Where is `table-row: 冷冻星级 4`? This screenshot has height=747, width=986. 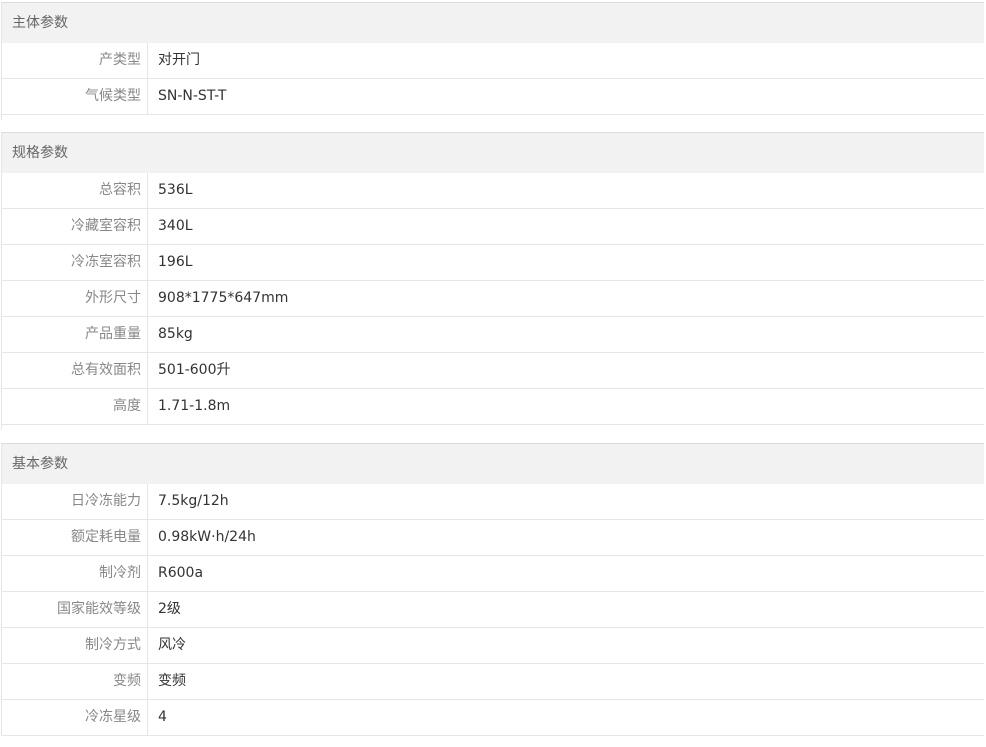
table-row: 冷冻星级 4 is located at coordinates (493, 718).